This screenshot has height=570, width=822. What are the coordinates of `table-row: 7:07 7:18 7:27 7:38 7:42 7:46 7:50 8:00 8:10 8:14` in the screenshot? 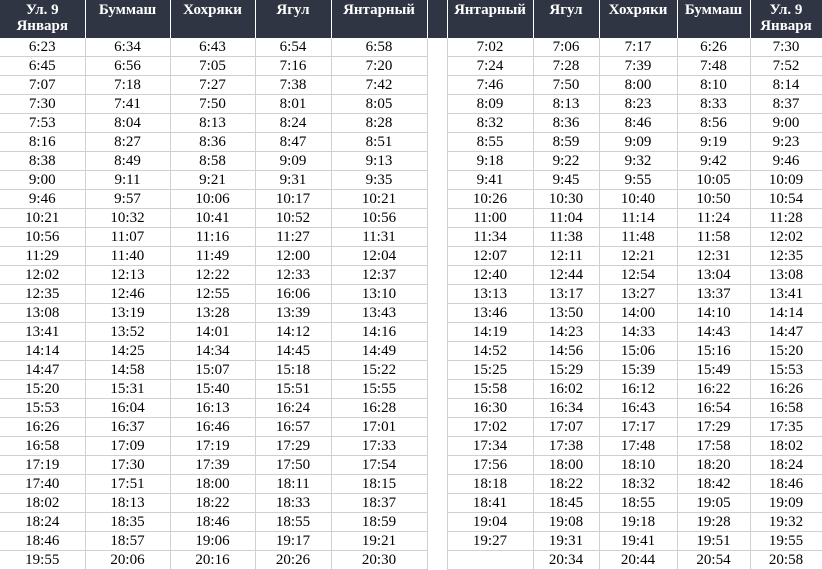 It's located at (411, 85).